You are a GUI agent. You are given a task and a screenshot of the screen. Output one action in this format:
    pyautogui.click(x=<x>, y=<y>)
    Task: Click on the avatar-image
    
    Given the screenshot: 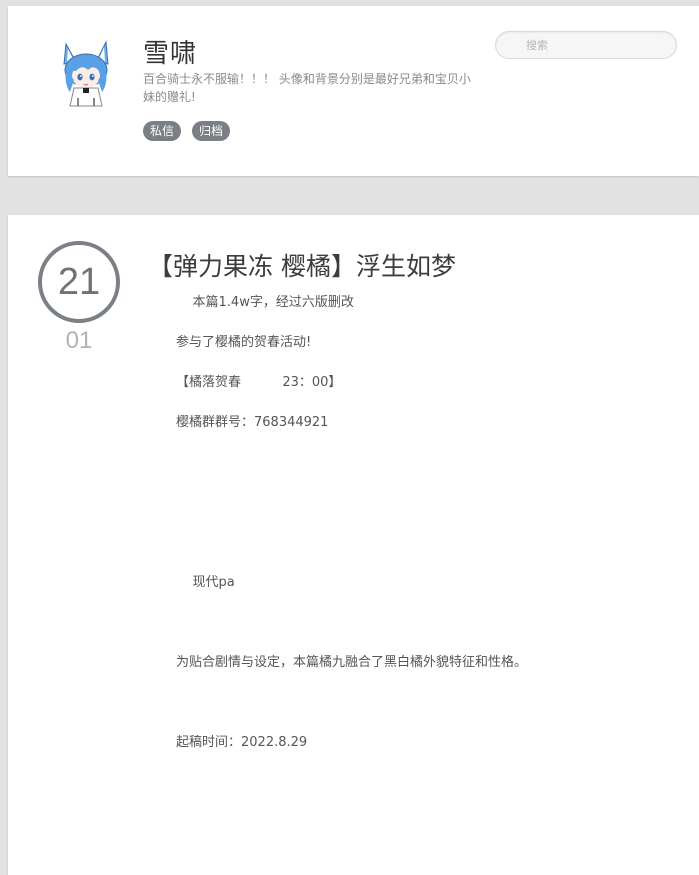 What is the action you would take?
    pyautogui.click(x=86, y=73)
    